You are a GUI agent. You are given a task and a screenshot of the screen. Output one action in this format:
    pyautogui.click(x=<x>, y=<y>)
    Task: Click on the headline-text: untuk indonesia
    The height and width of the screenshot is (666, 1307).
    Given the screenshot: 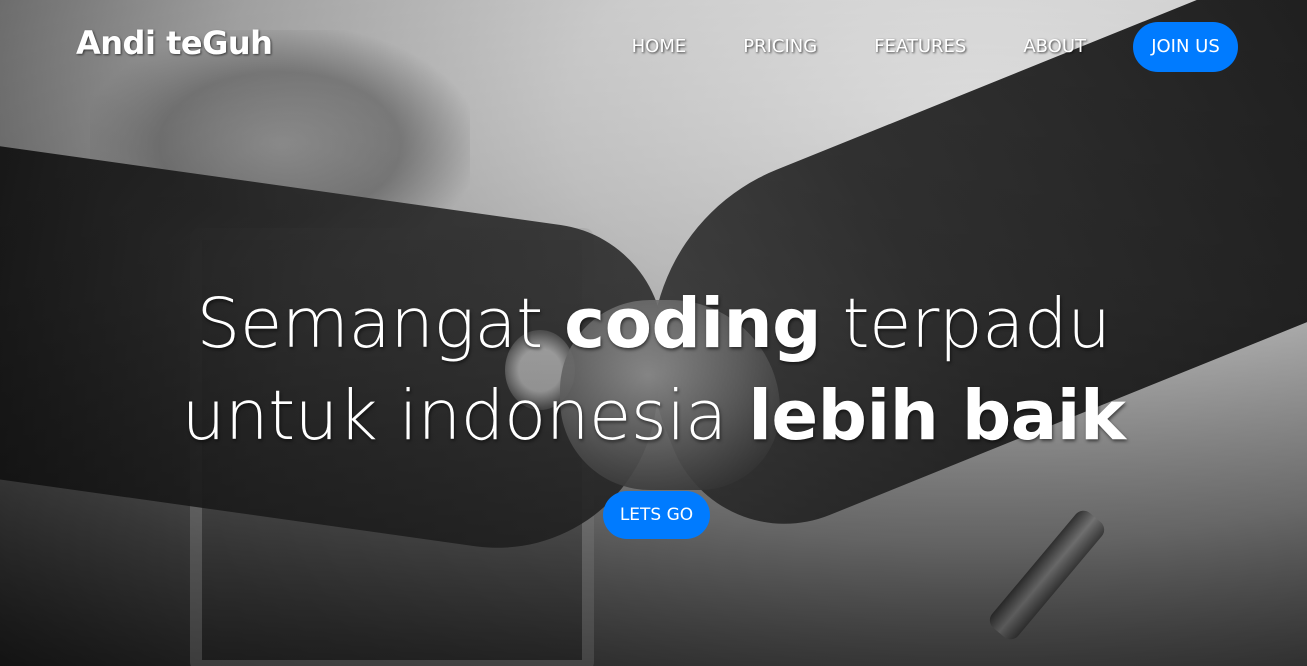 What is the action you would take?
    pyautogui.click(x=465, y=416)
    